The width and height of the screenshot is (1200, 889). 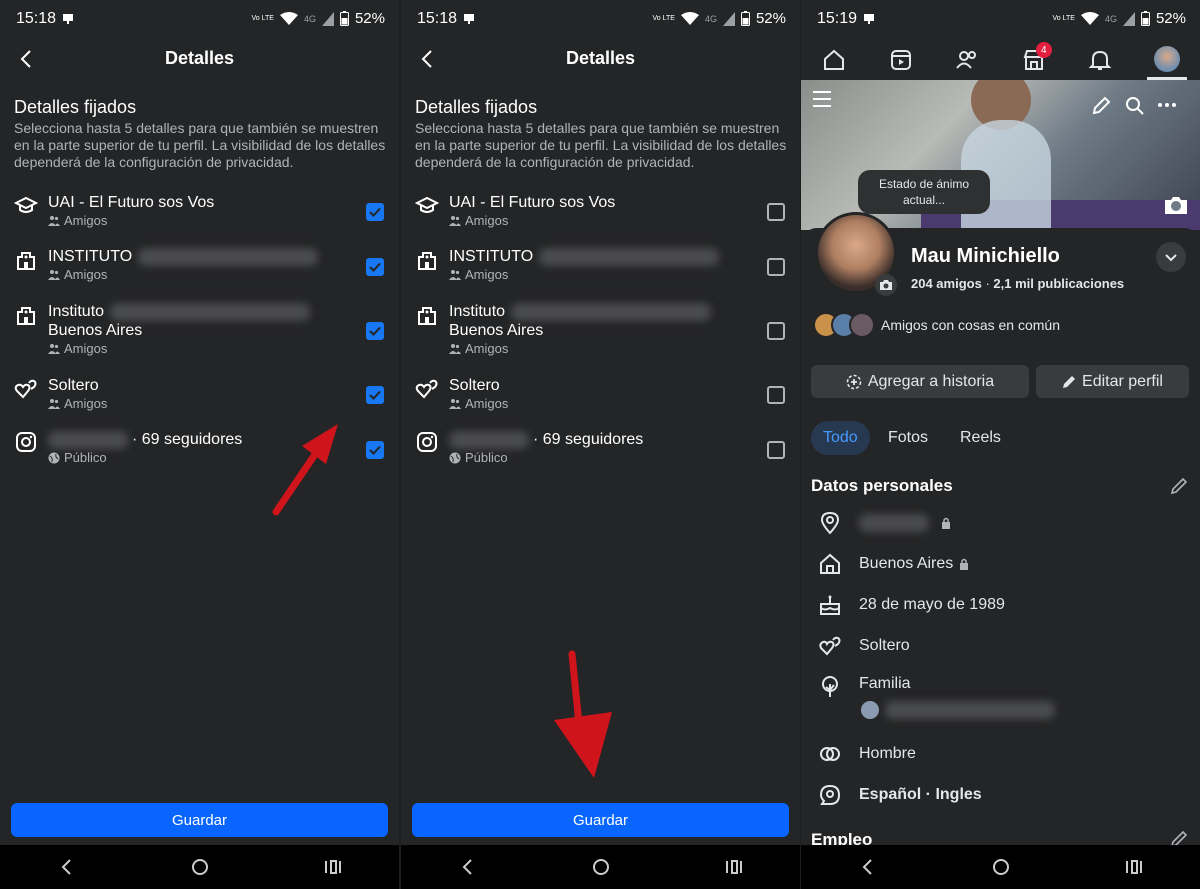 What do you see at coordinates (1018, 283) in the screenshot?
I see `profile-stats: 204 amigos · 2,1 mil publicaciones` at bounding box center [1018, 283].